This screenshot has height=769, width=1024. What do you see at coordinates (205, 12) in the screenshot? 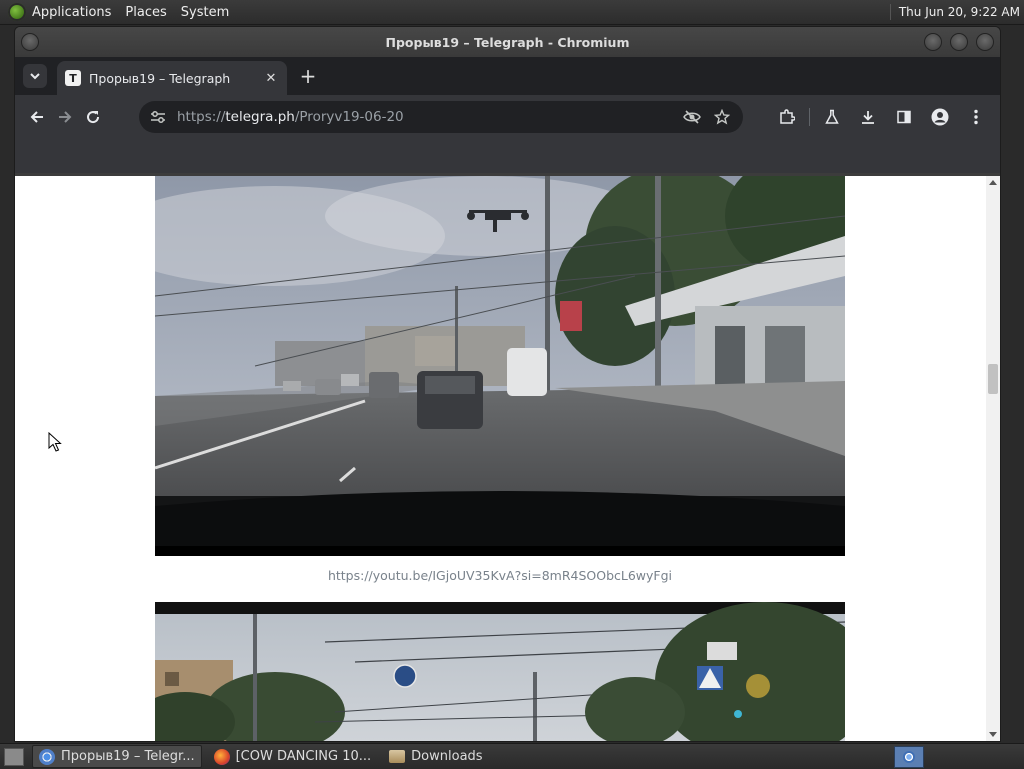
I see `menu-system: System` at bounding box center [205, 12].